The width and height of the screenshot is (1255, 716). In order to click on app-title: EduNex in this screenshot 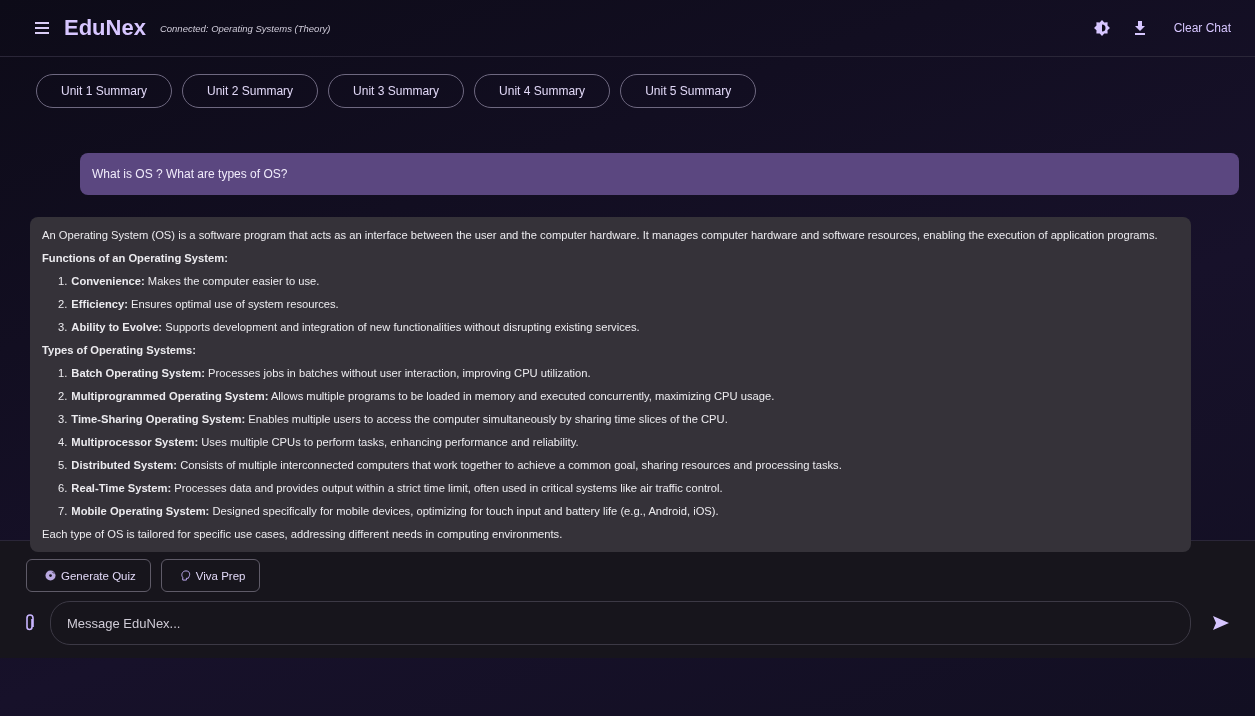, I will do `click(105, 28)`.